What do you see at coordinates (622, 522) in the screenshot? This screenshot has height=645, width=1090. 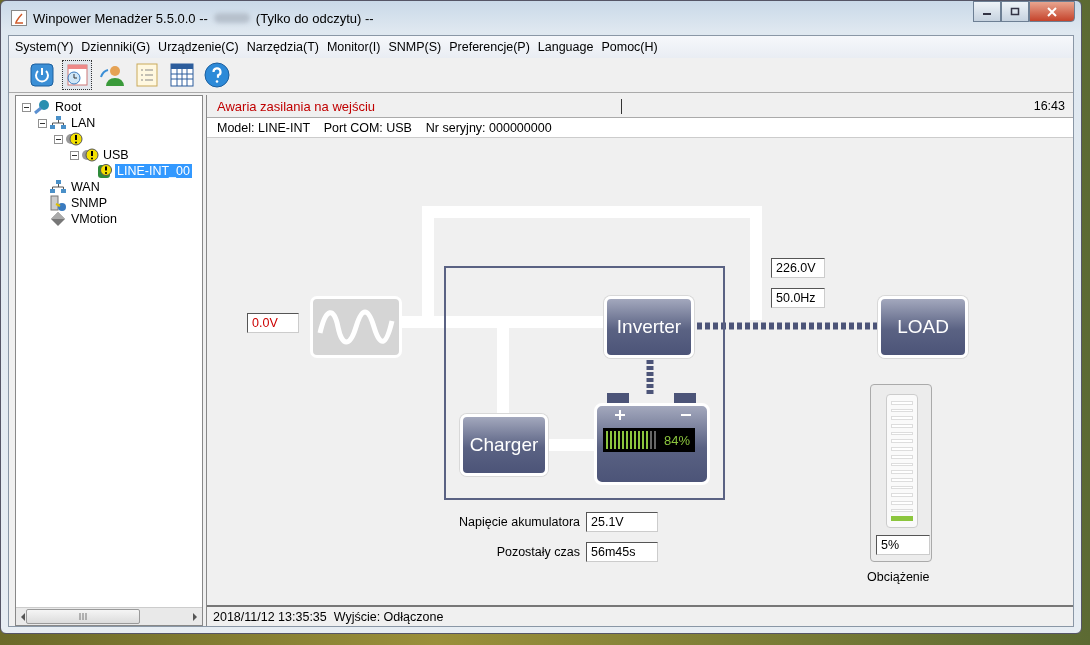 I see `stat-value-field: 25.1V` at bounding box center [622, 522].